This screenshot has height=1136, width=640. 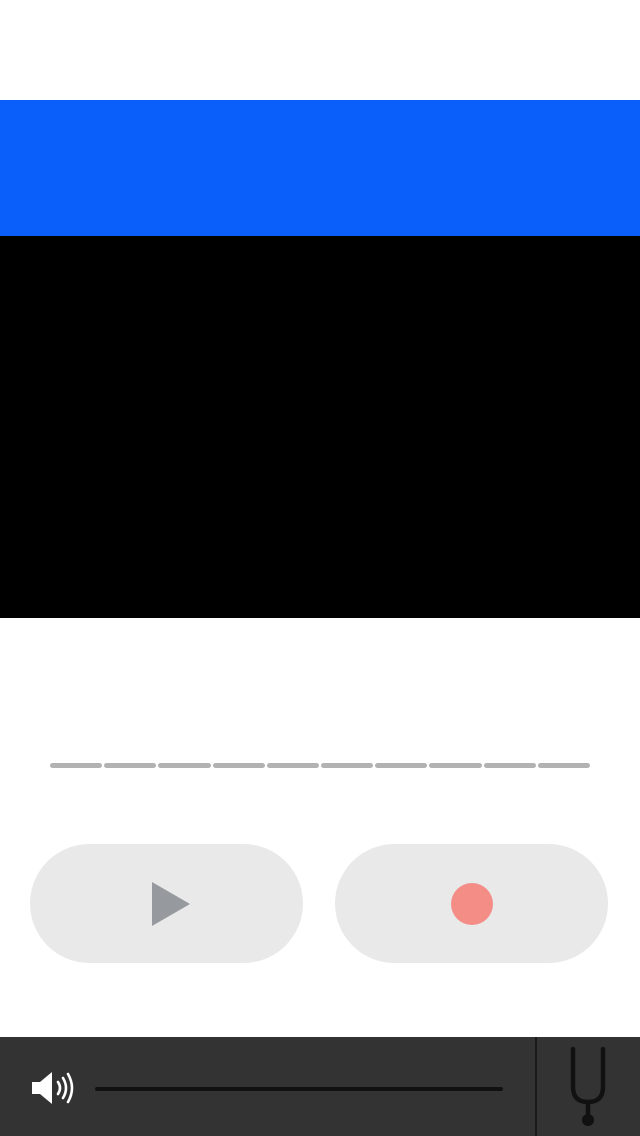 What do you see at coordinates (320, 168) in the screenshot?
I see `blue-banner` at bounding box center [320, 168].